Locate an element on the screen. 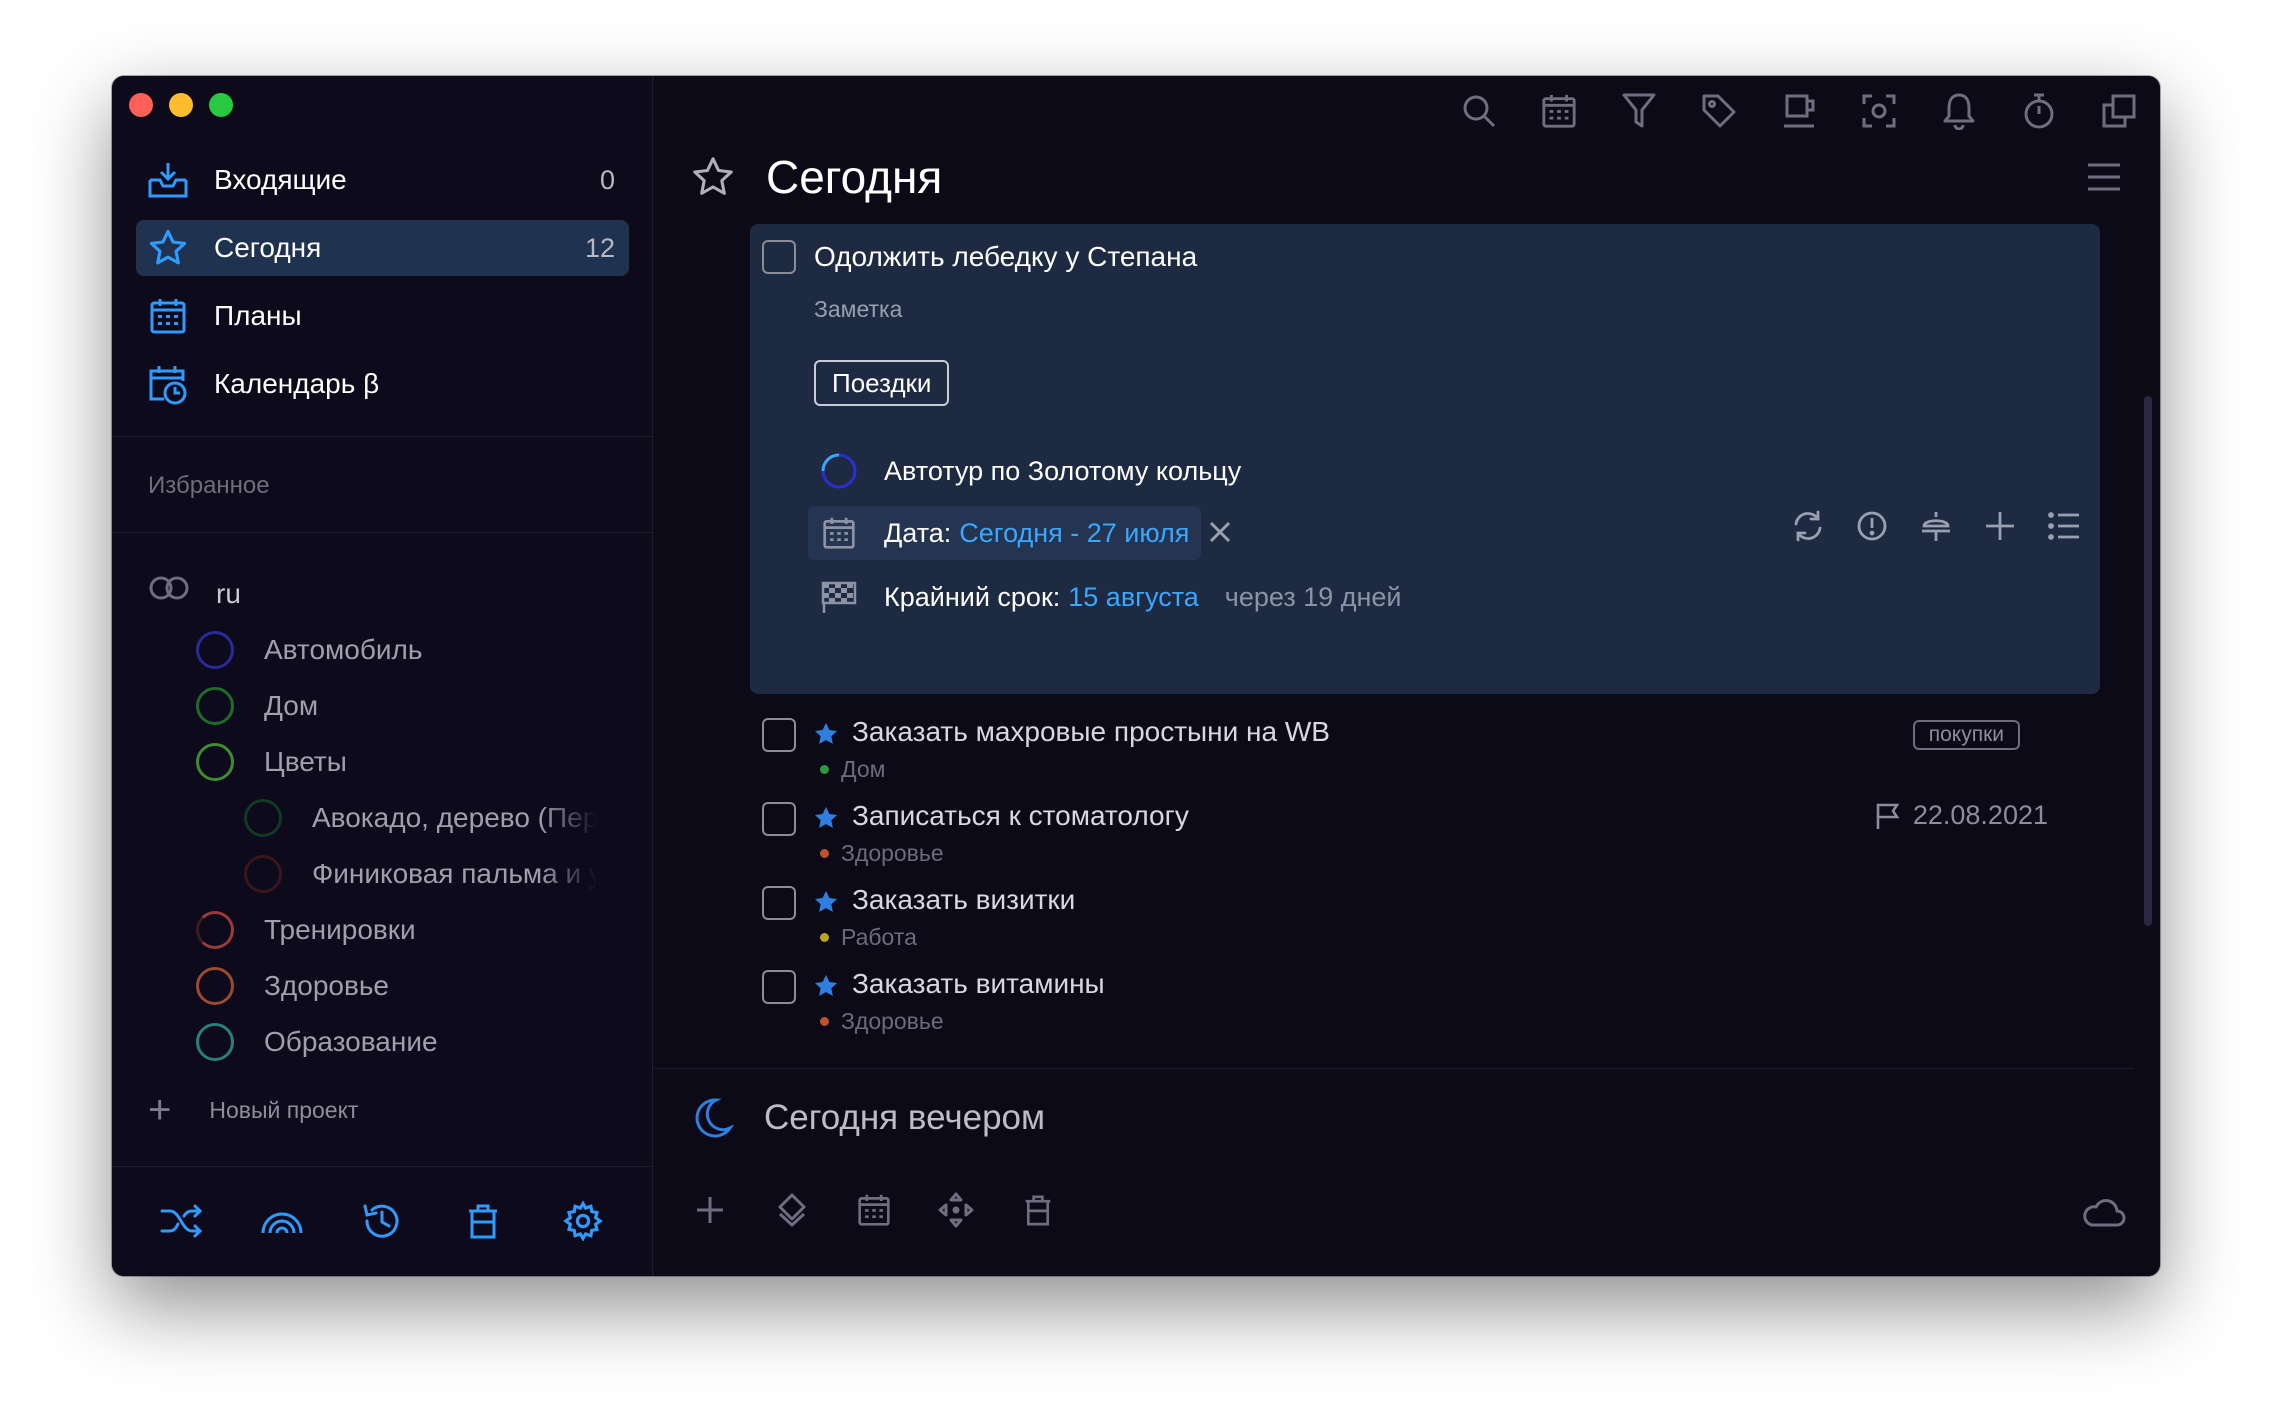 The height and width of the screenshot is (1424, 2272). project-label: Образование is located at coordinates (351, 1041).